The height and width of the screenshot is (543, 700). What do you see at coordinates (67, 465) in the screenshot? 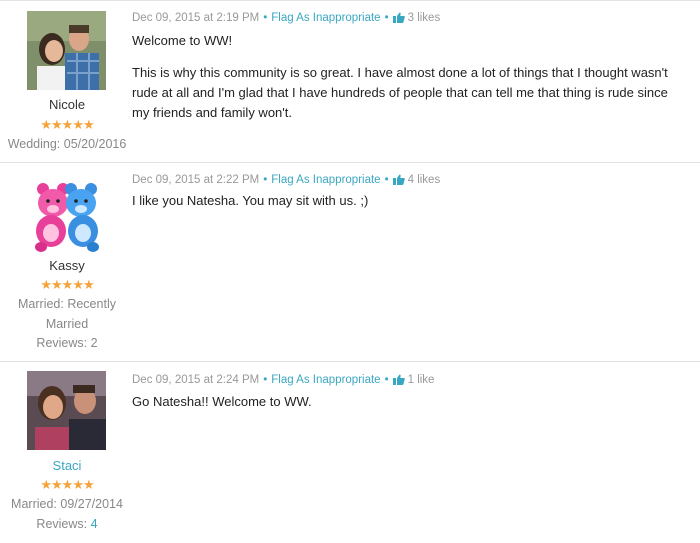
I see `user-name-link: Staci` at bounding box center [67, 465].